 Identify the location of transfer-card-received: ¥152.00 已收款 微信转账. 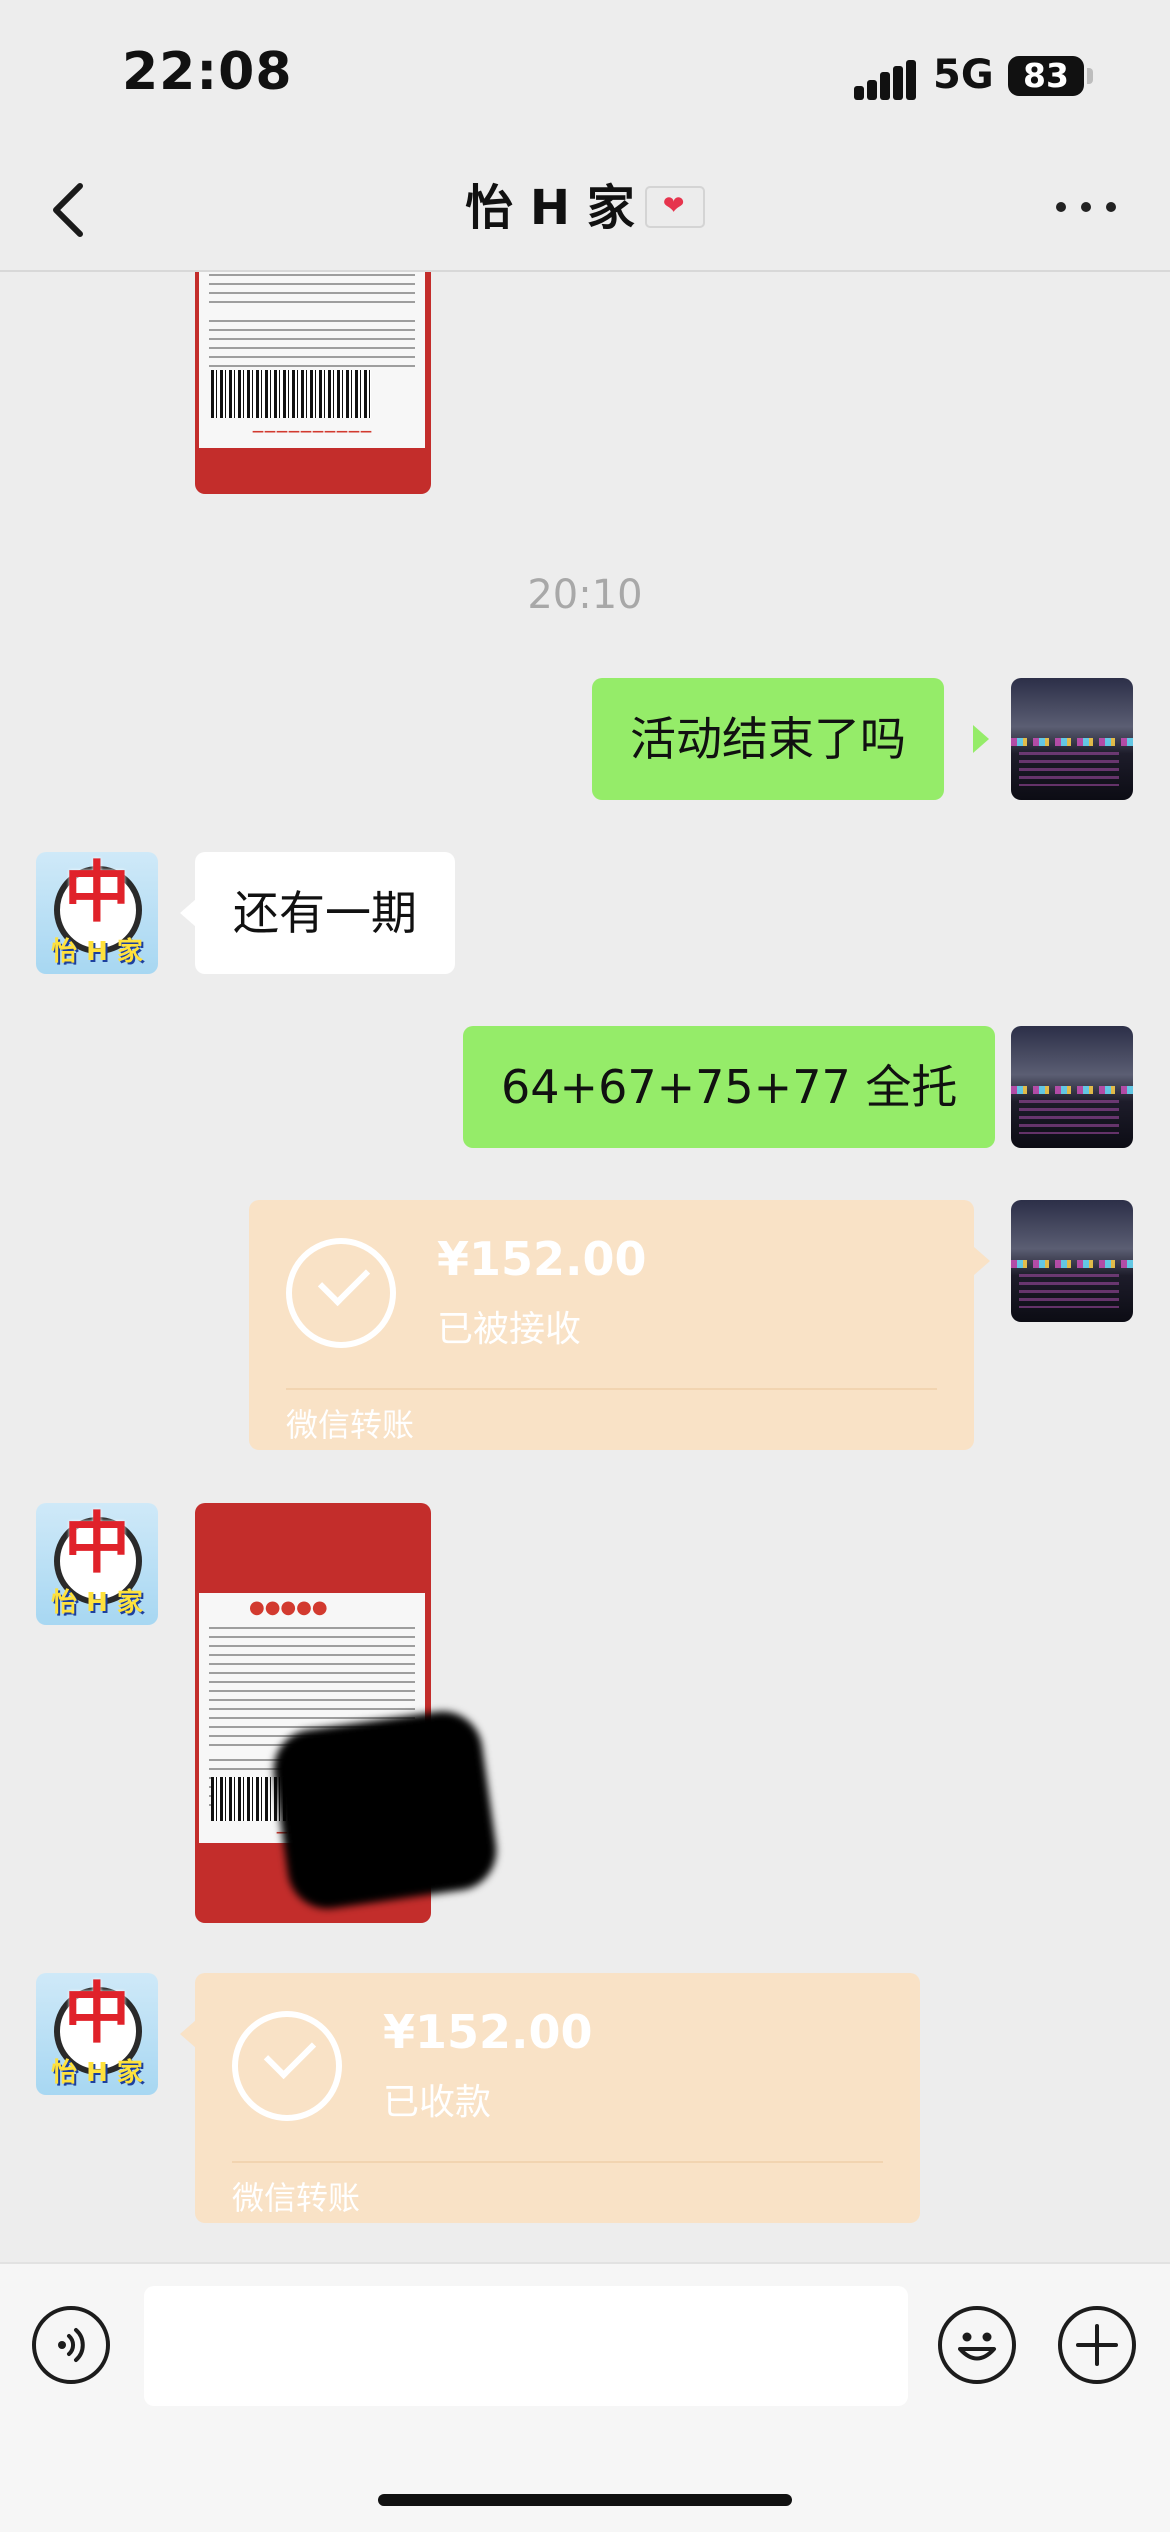
(557, 2098).